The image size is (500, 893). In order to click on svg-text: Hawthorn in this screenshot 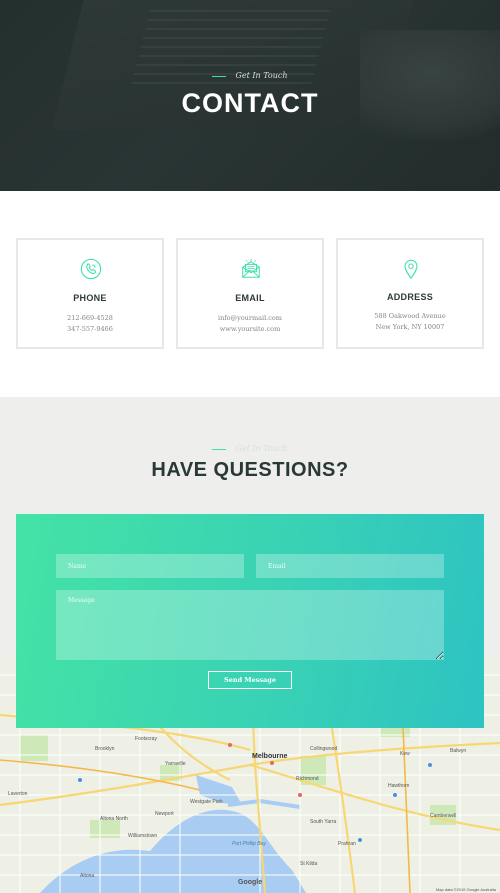, I will do `click(399, 786)`.